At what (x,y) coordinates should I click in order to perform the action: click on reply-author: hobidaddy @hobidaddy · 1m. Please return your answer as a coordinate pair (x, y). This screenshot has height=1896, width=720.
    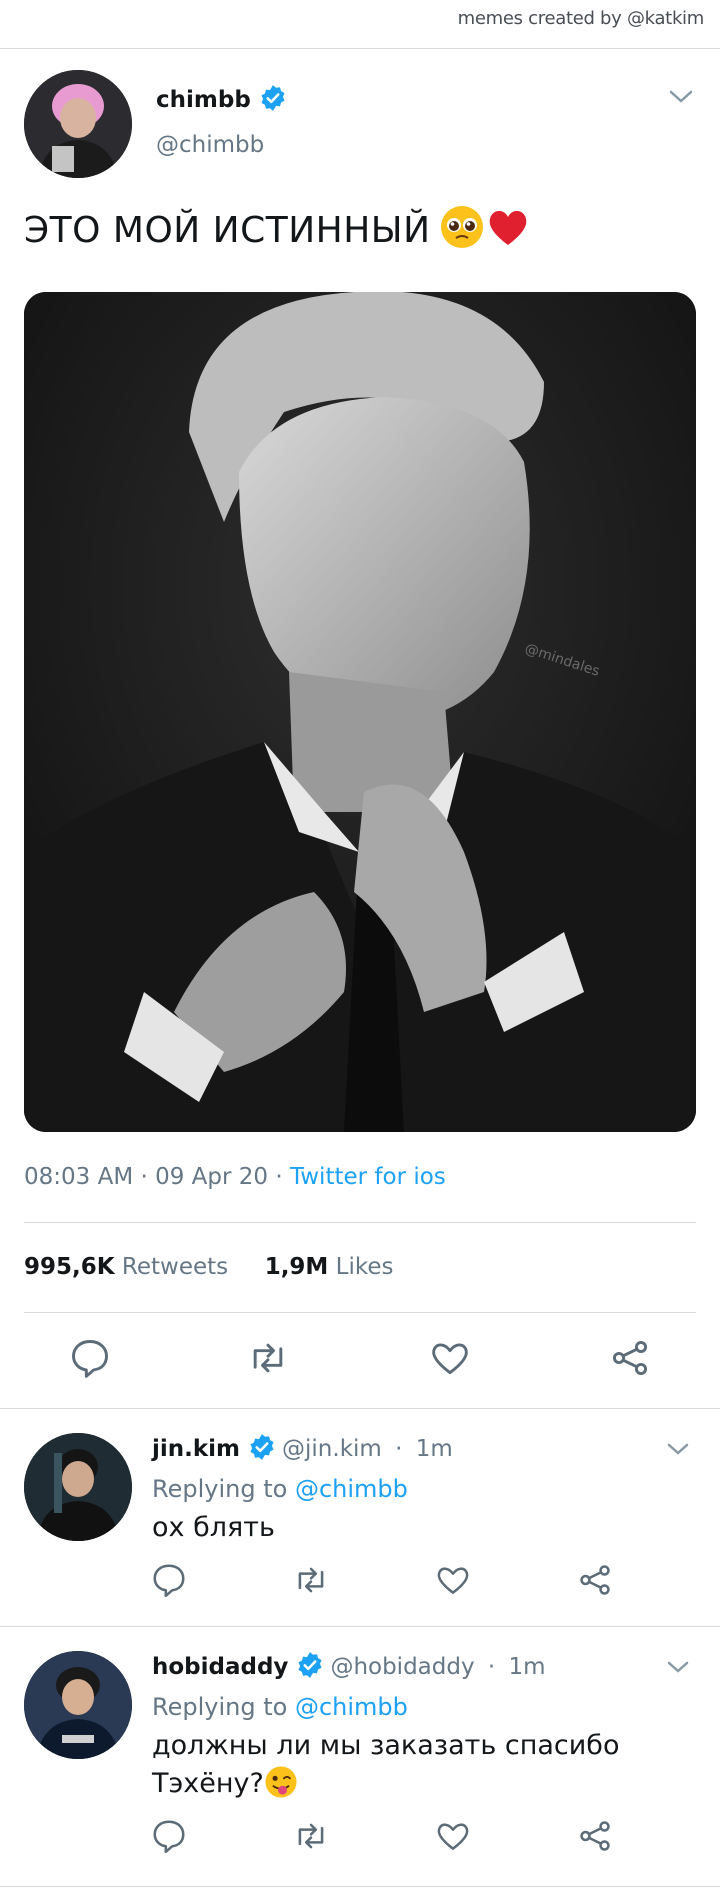
    Looking at the image, I should click on (349, 1665).